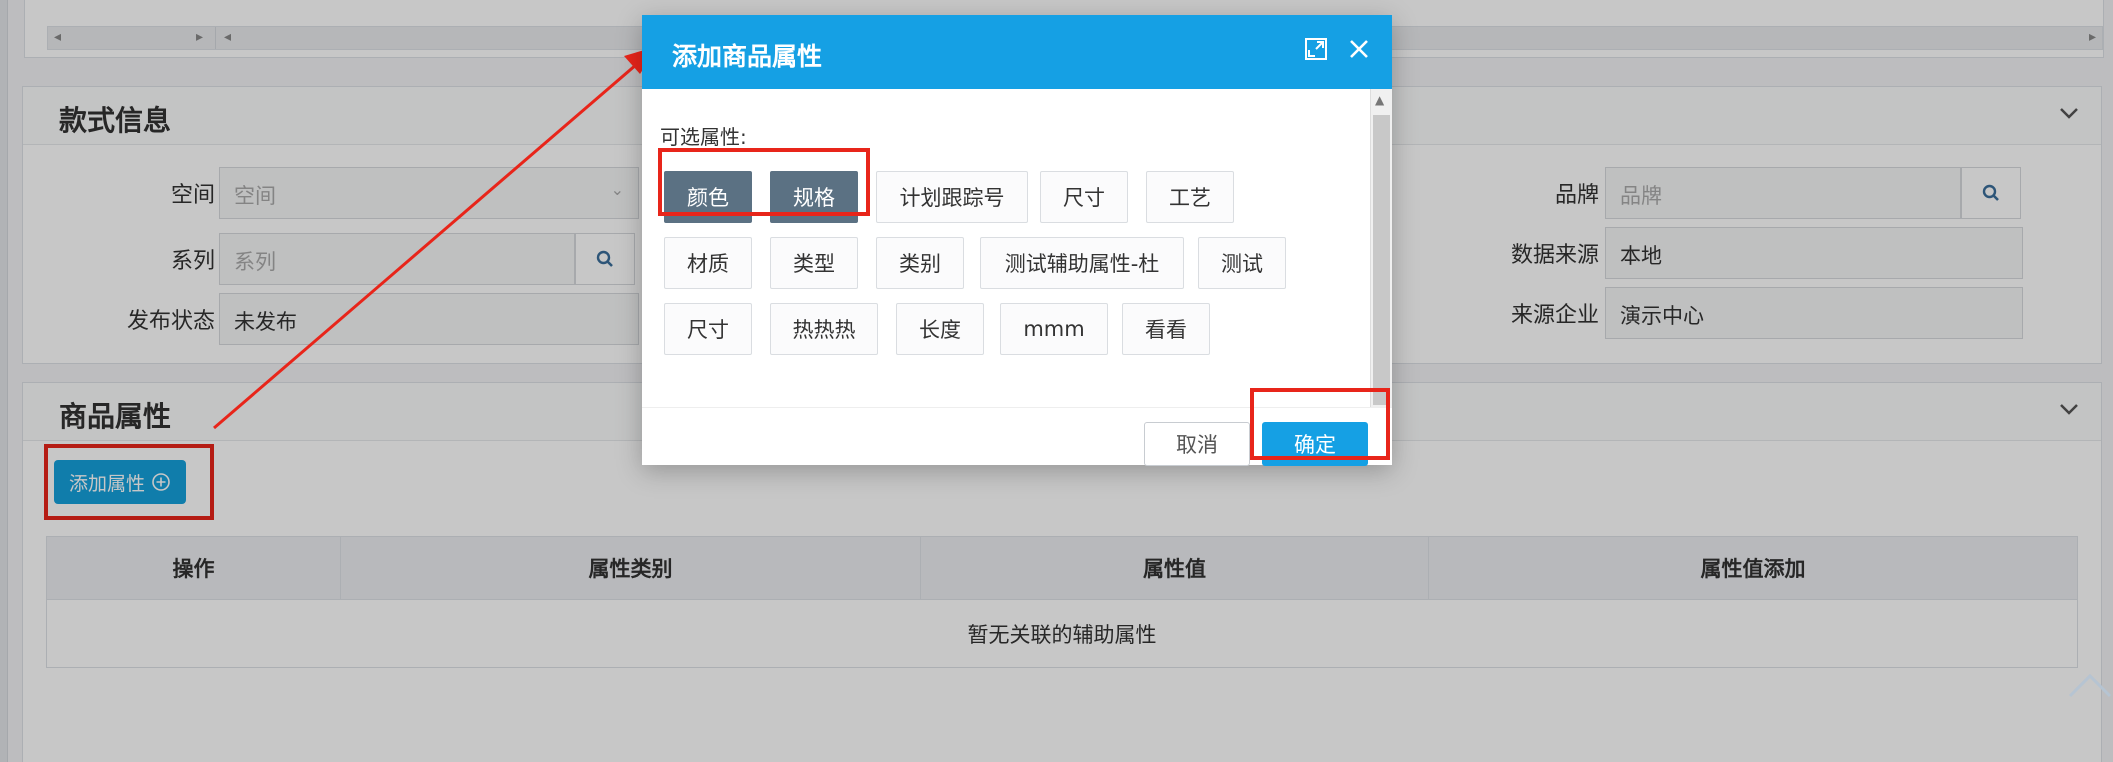 The height and width of the screenshot is (762, 2113). What do you see at coordinates (1359, 49) in the screenshot?
I see `close-icon` at bounding box center [1359, 49].